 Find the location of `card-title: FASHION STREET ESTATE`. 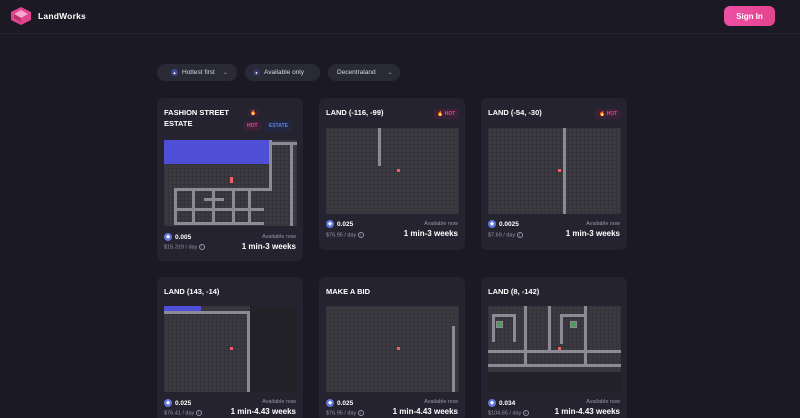

card-title: FASHION STREET ESTATE is located at coordinates (197, 118).